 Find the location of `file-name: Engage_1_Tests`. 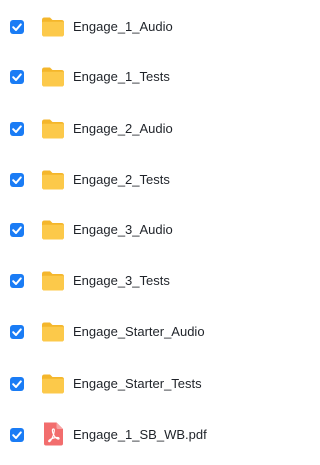

file-name: Engage_1_Tests is located at coordinates (121, 76).